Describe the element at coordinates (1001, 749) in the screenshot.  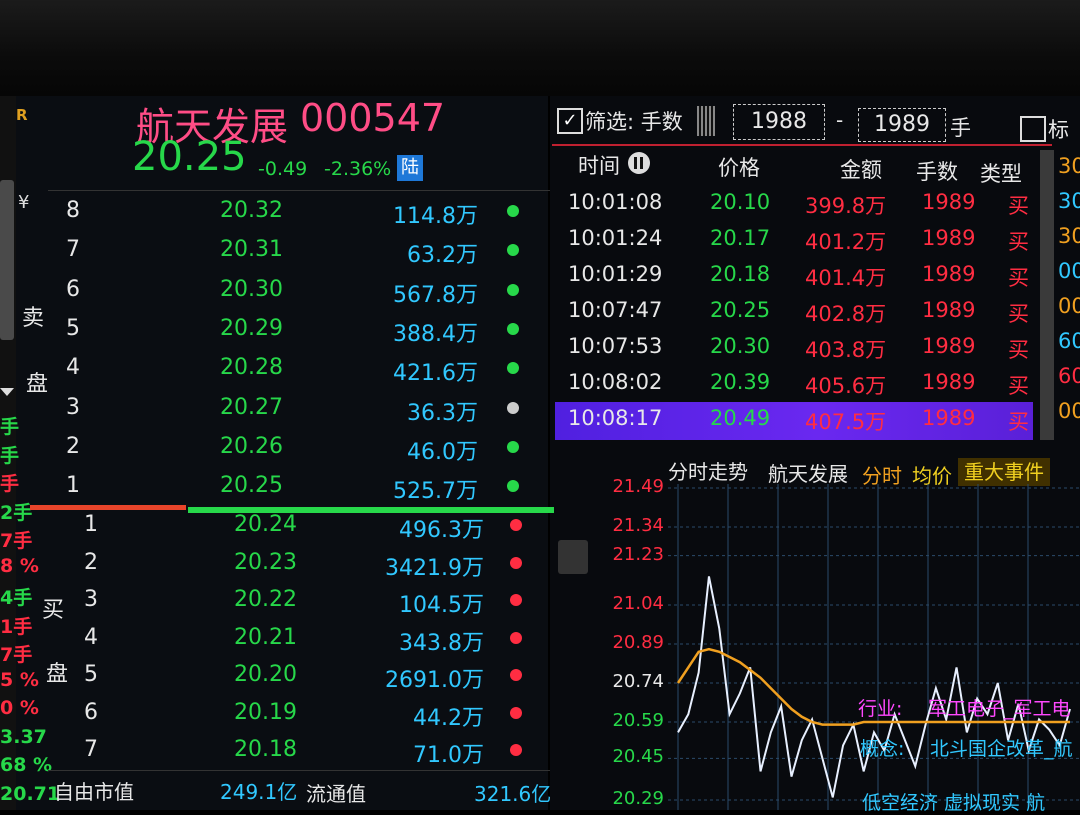
I see `concept-value: 北斗国企改革_航` at that location.